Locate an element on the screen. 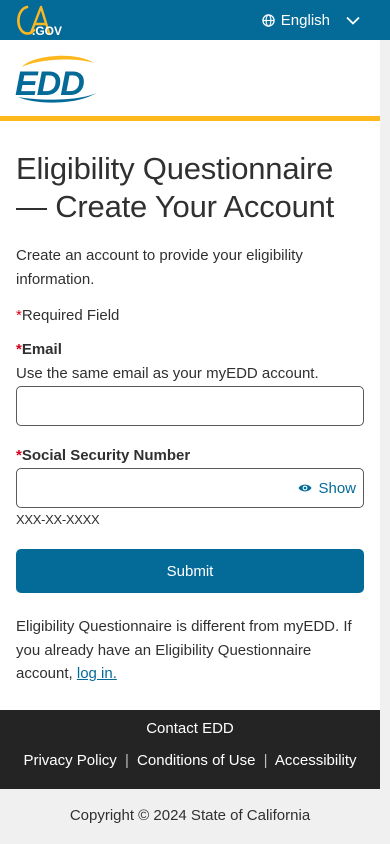  site-header: EDD is located at coordinates (190, 78).